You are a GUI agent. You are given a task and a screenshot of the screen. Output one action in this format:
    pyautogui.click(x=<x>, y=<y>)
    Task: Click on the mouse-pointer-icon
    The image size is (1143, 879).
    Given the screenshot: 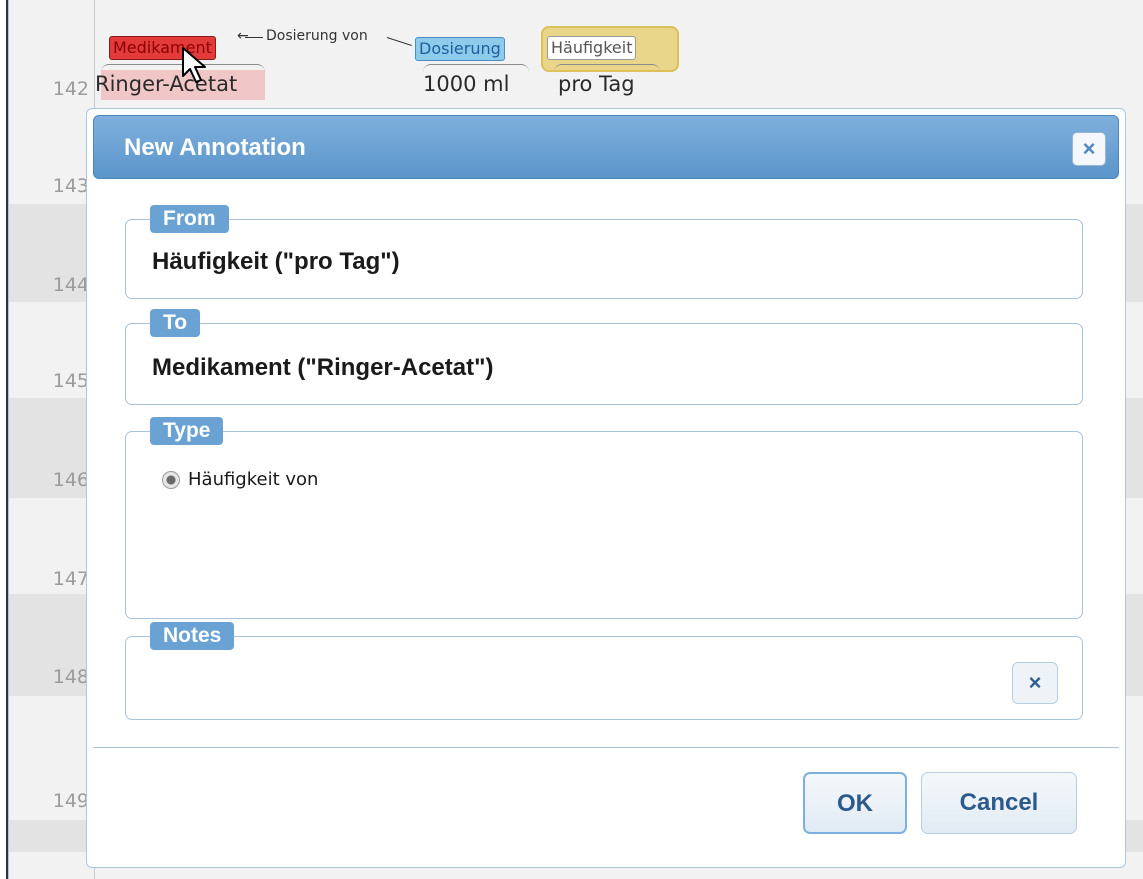 What is the action you would take?
    pyautogui.click(x=194, y=65)
    